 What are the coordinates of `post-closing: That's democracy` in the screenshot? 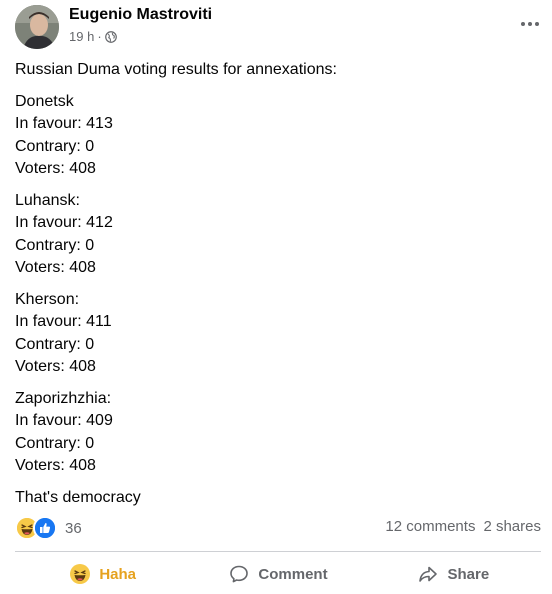 It's located at (277, 498).